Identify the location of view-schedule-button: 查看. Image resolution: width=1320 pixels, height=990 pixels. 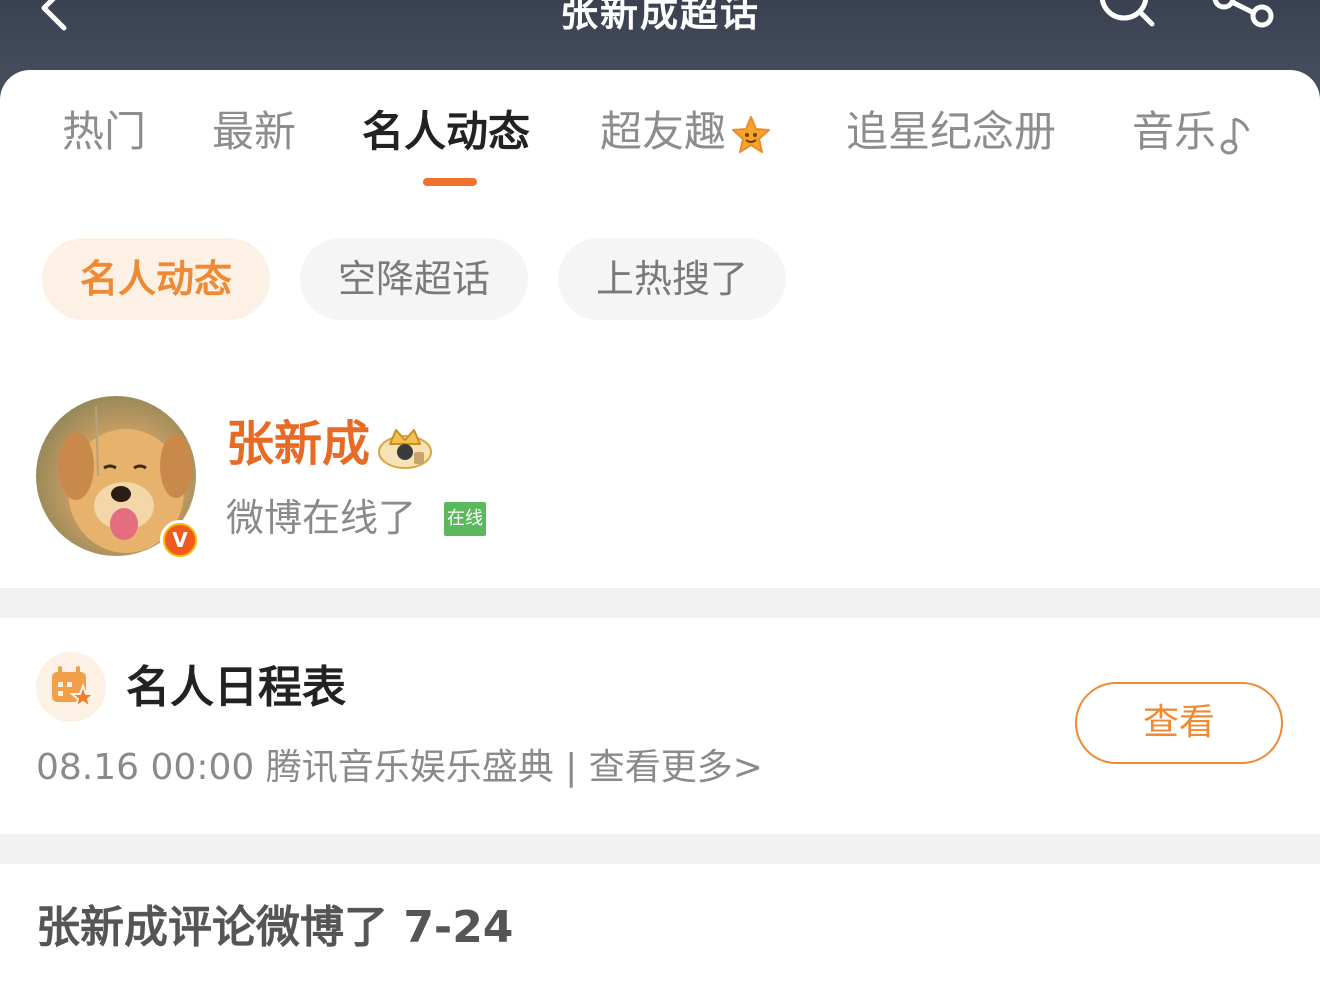
(1179, 723).